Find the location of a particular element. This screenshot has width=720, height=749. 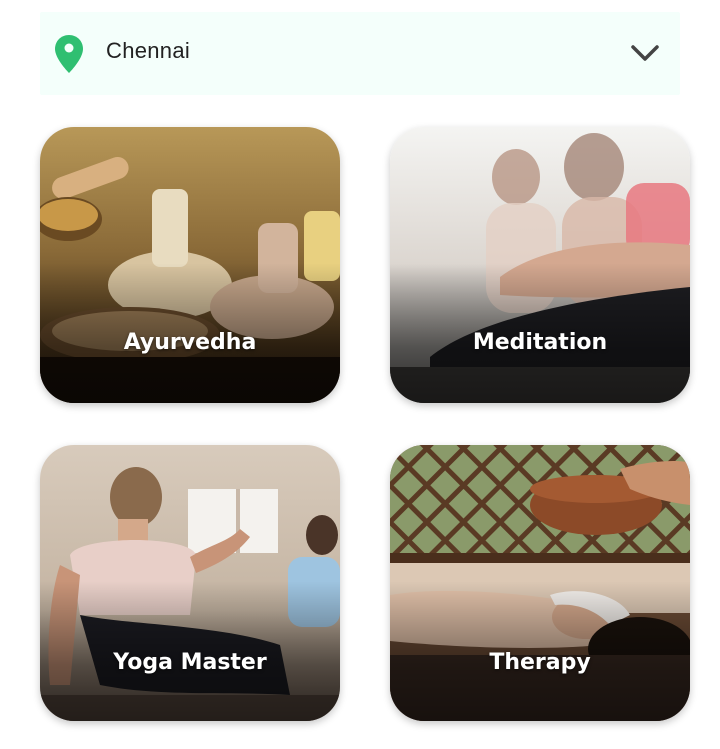

card-title: Therapy is located at coordinates (540, 662).